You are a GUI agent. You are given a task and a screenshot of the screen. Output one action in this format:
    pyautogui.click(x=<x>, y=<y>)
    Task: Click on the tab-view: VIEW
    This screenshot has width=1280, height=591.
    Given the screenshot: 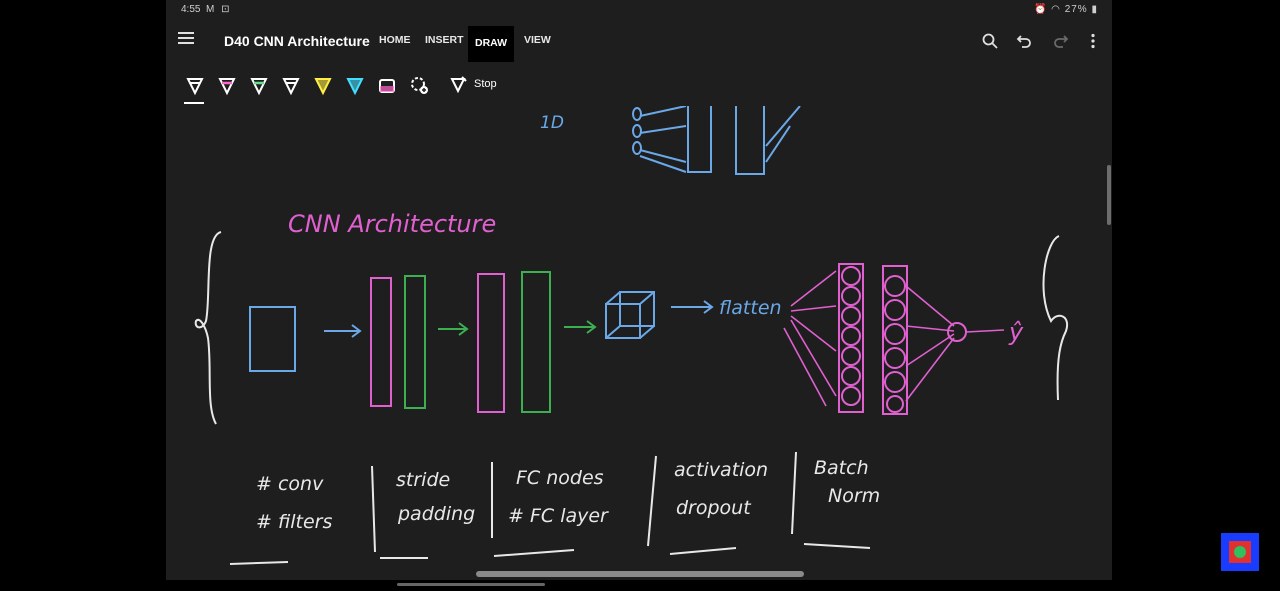 What is the action you would take?
    pyautogui.click(x=537, y=40)
    